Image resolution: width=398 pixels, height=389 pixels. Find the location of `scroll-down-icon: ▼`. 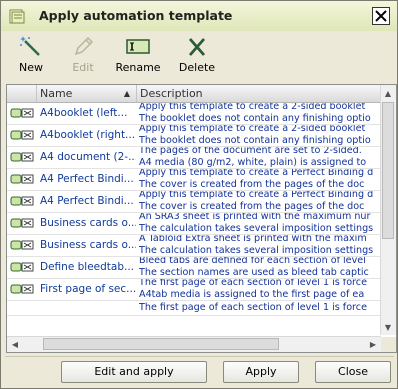

scroll-down-icon: ▼ is located at coordinates (388, 327).